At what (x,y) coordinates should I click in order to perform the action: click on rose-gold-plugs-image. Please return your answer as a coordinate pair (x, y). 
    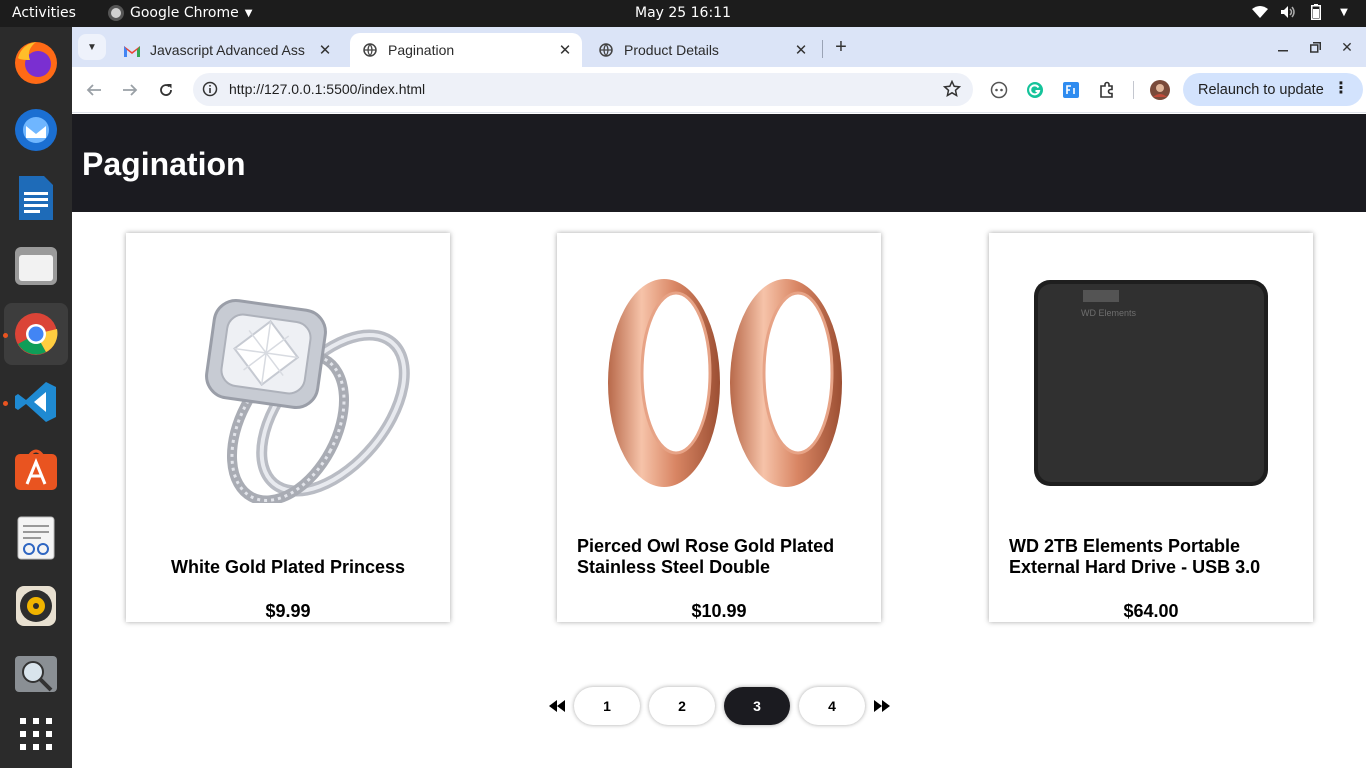
    Looking at the image, I should click on (725, 383).